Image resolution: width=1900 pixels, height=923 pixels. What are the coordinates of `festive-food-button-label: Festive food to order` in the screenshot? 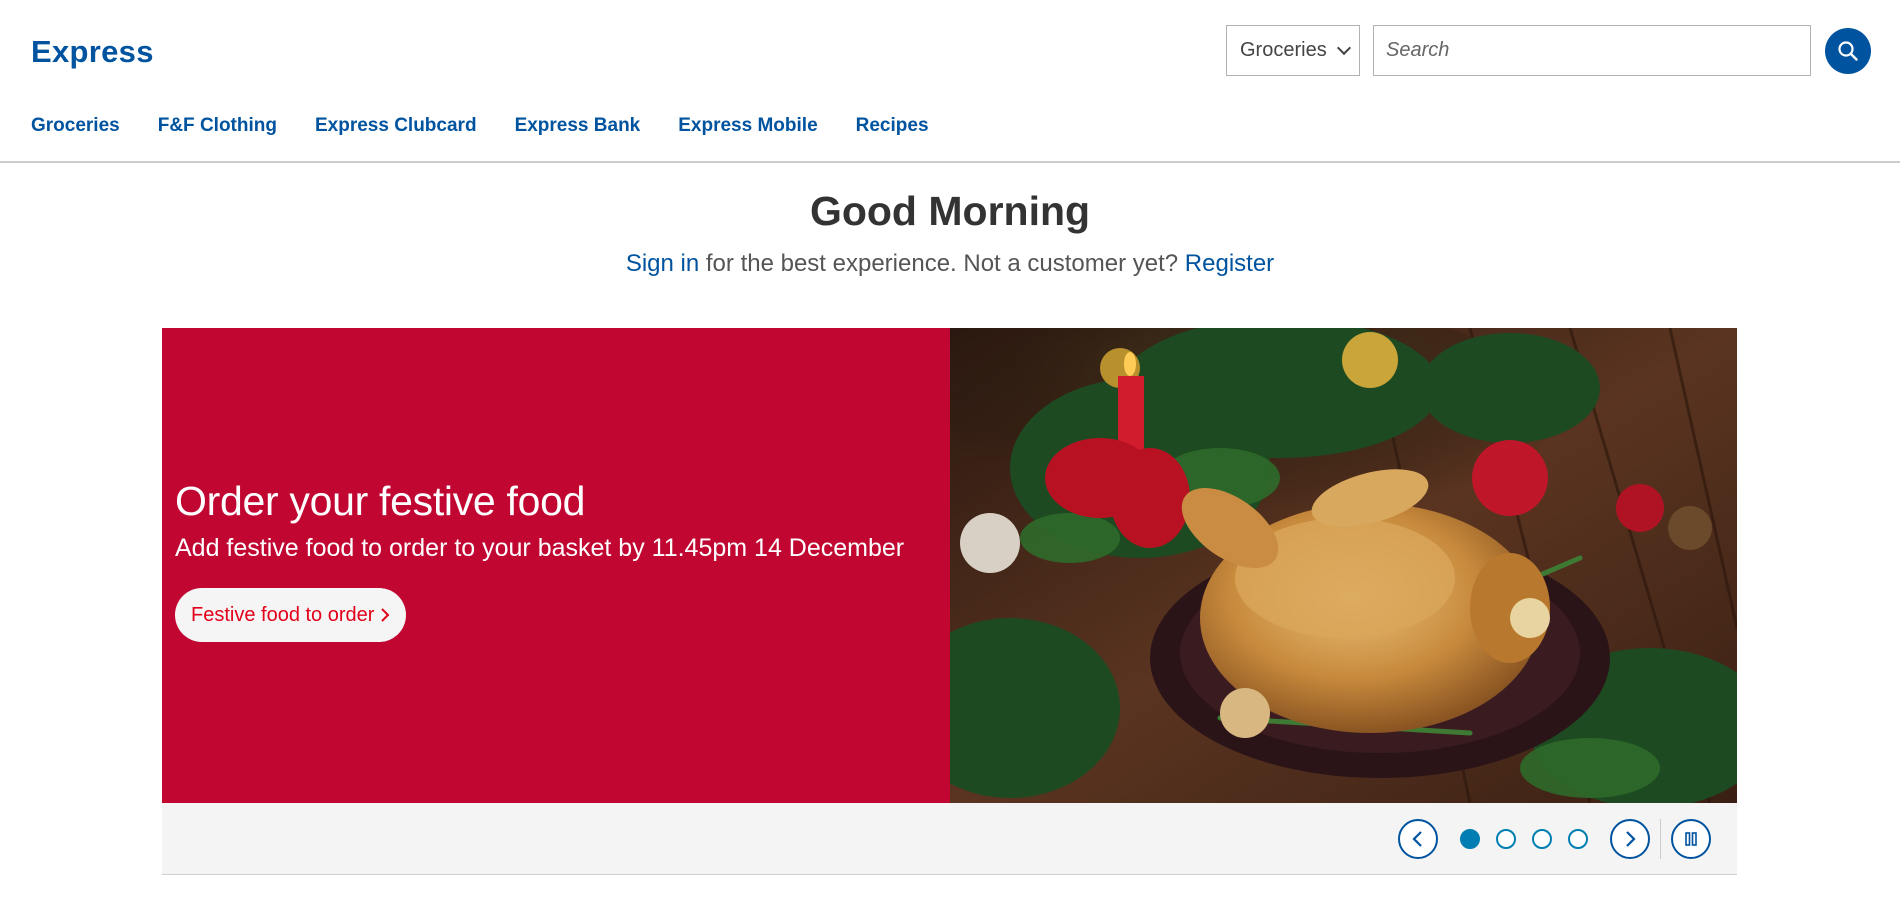 It's located at (283, 614).